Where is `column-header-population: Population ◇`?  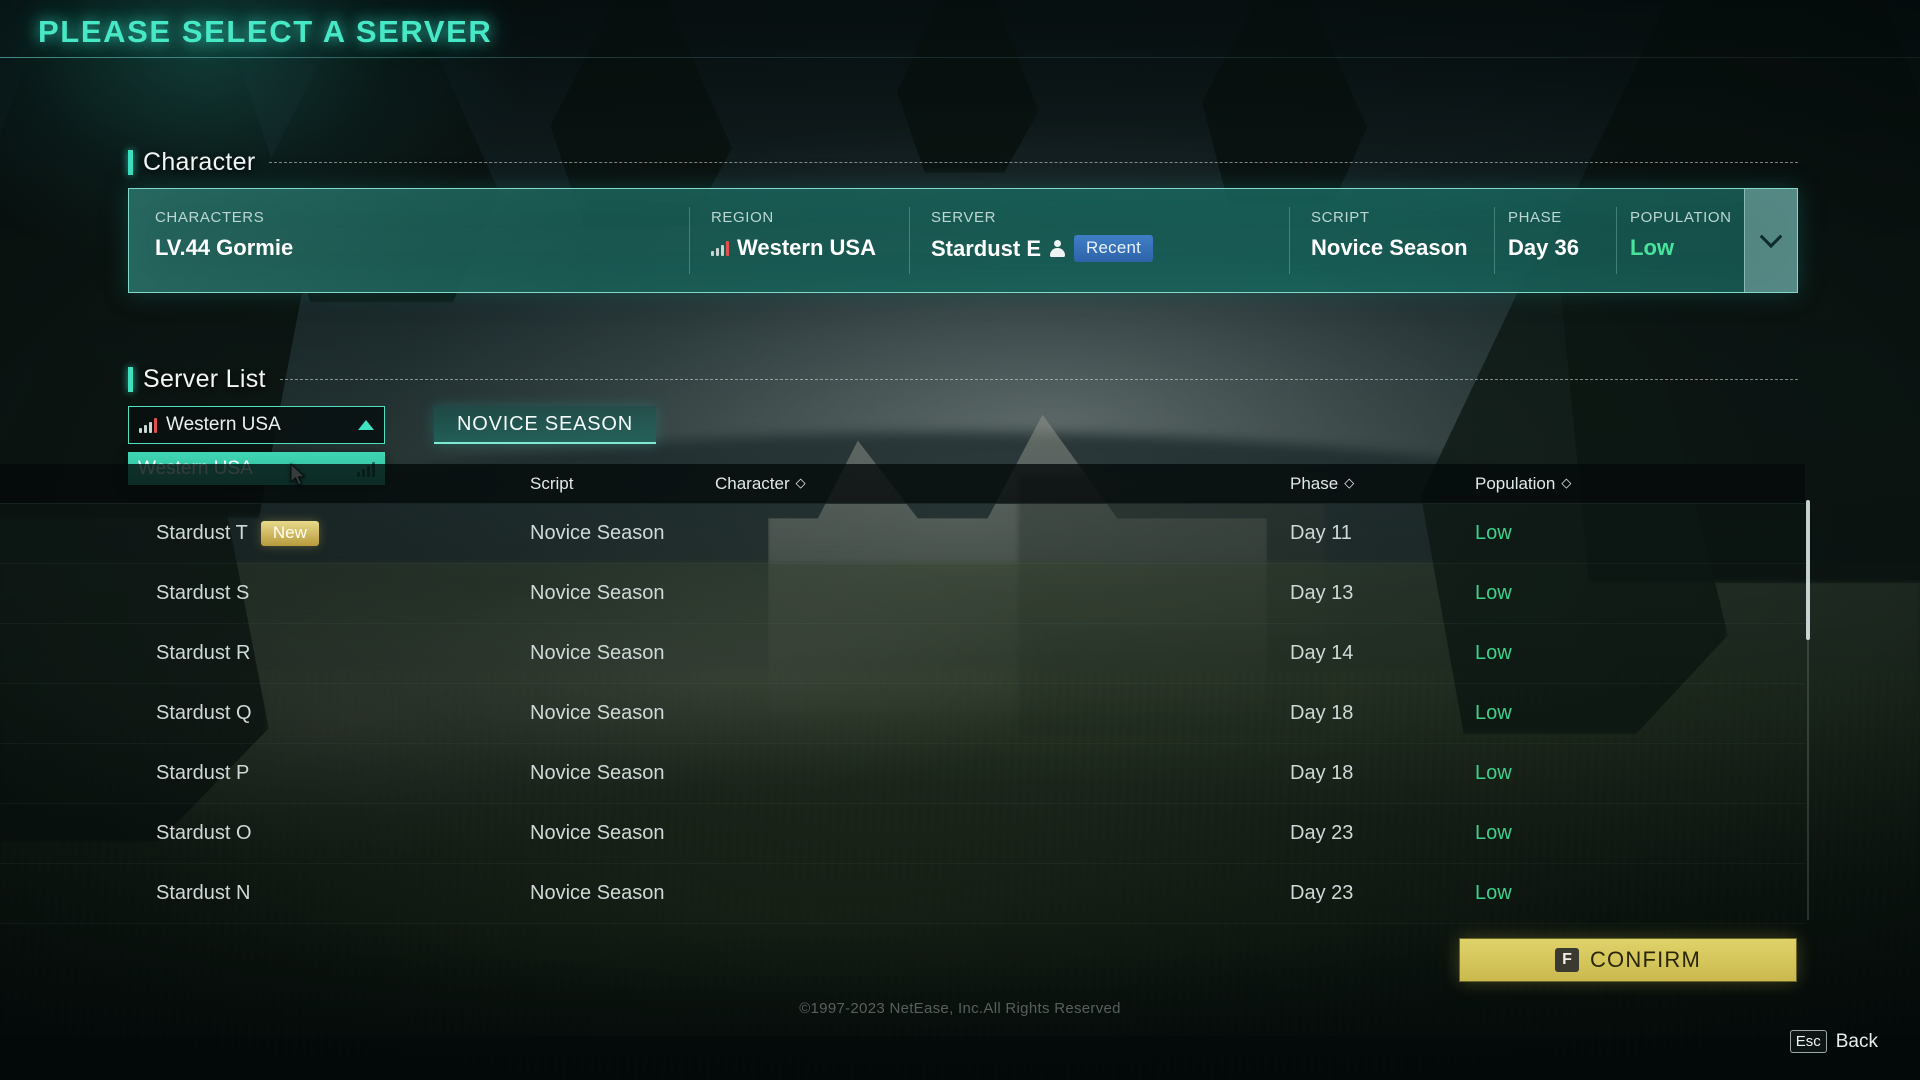 column-header-population: Population ◇ is located at coordinates (1562, 484).